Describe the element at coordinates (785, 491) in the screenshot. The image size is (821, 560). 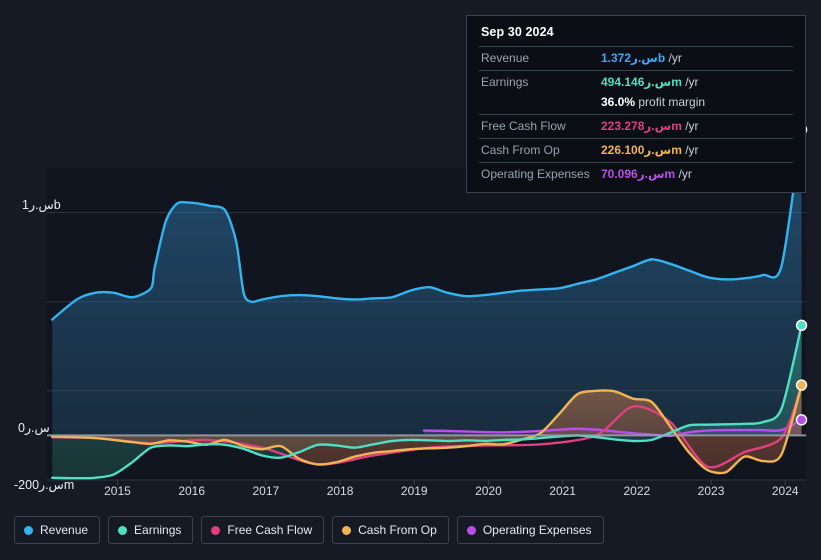
I see `x-axis-label: 2024` at that location.